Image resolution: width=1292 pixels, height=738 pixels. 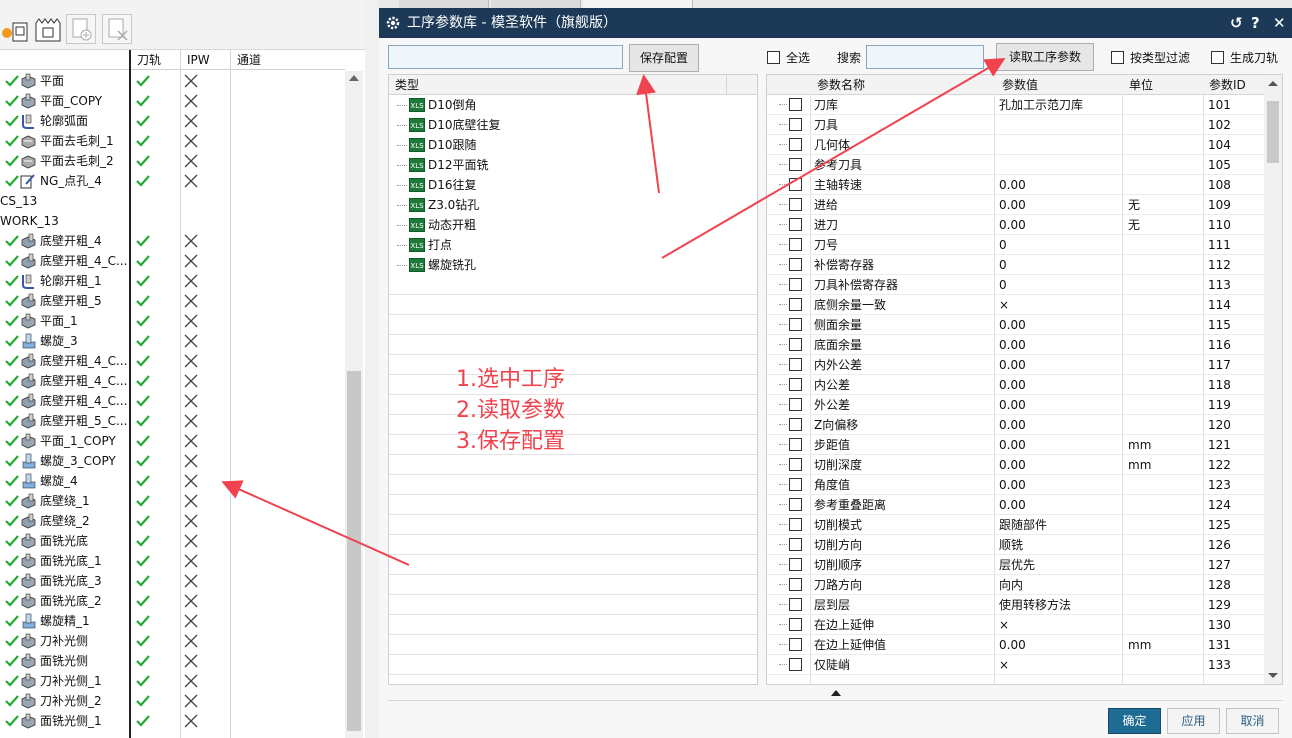 I want to click on param-row: 底侧余量一致 × 114, so click(x=1015, y=305).